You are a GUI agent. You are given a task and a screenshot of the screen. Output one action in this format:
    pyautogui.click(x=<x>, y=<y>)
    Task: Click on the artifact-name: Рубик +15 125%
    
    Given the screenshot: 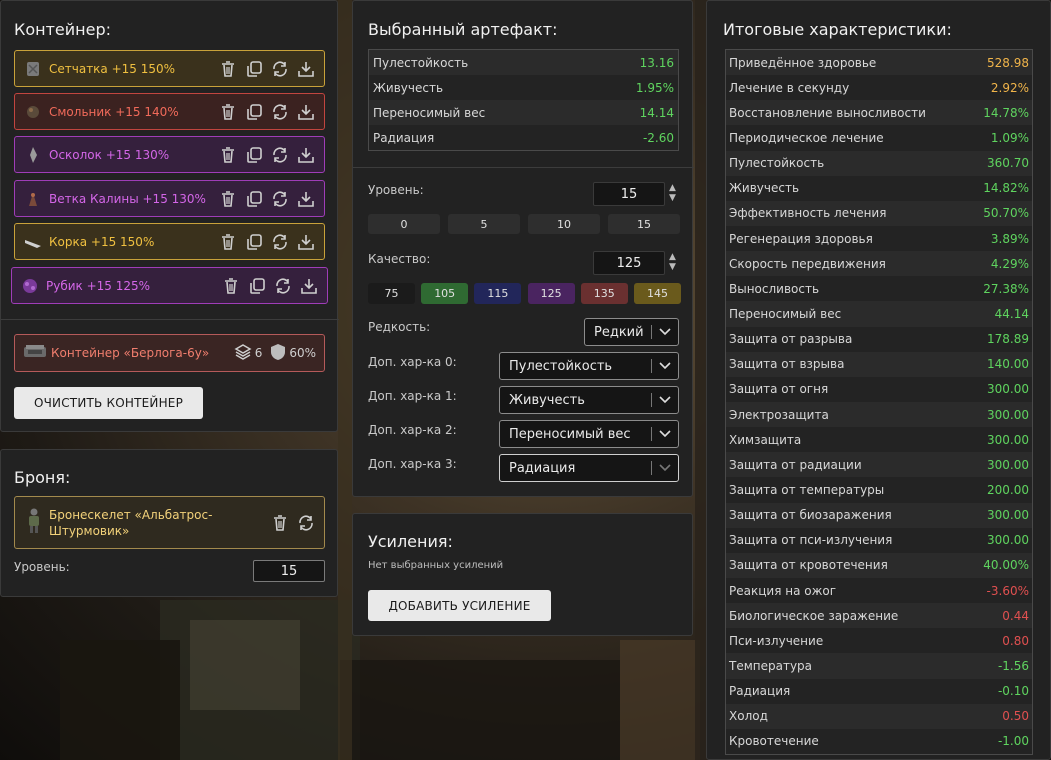 What is the action you would take?
    pyautogui.click(x=98, y=285)
    